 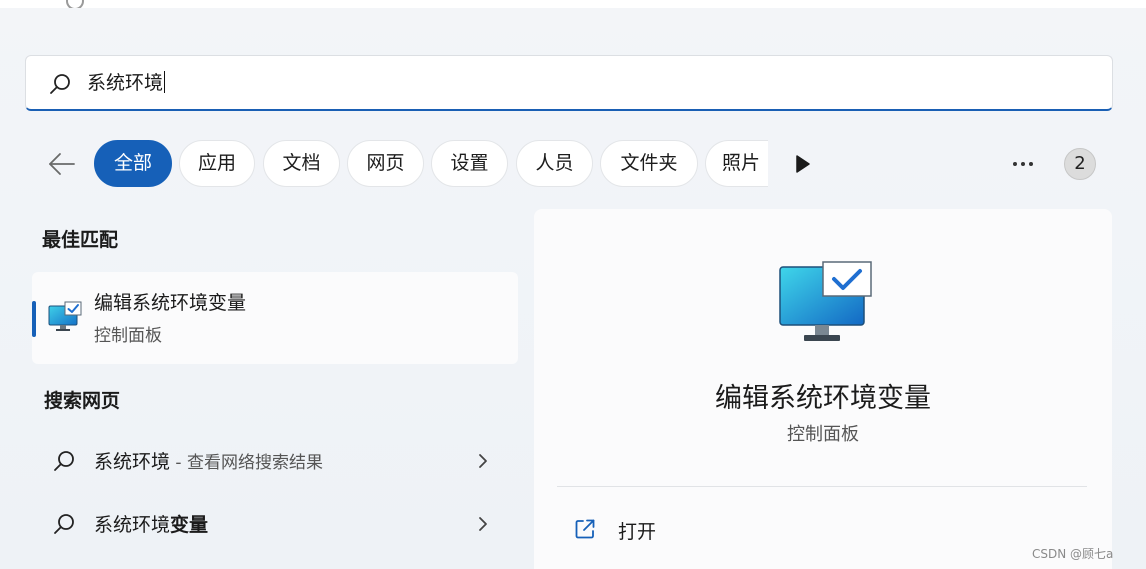 I want to click on filter-chip-label: 设置, so click(x=469, y=163).